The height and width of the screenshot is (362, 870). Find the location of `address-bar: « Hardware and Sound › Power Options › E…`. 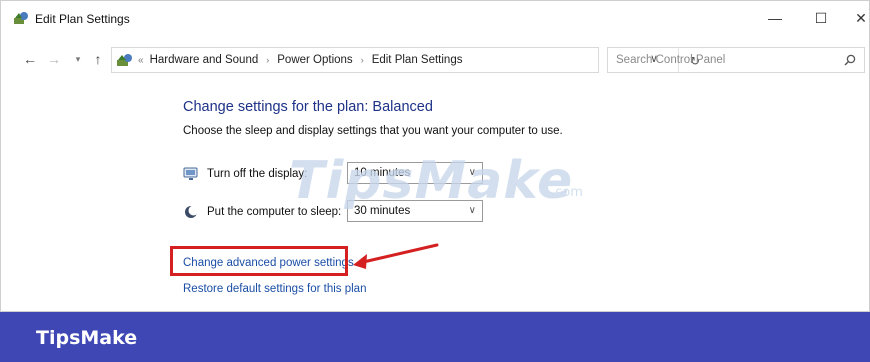

address-bar: « Hardware and Sound › Power Options › E… is located at coordinates (405, 60).